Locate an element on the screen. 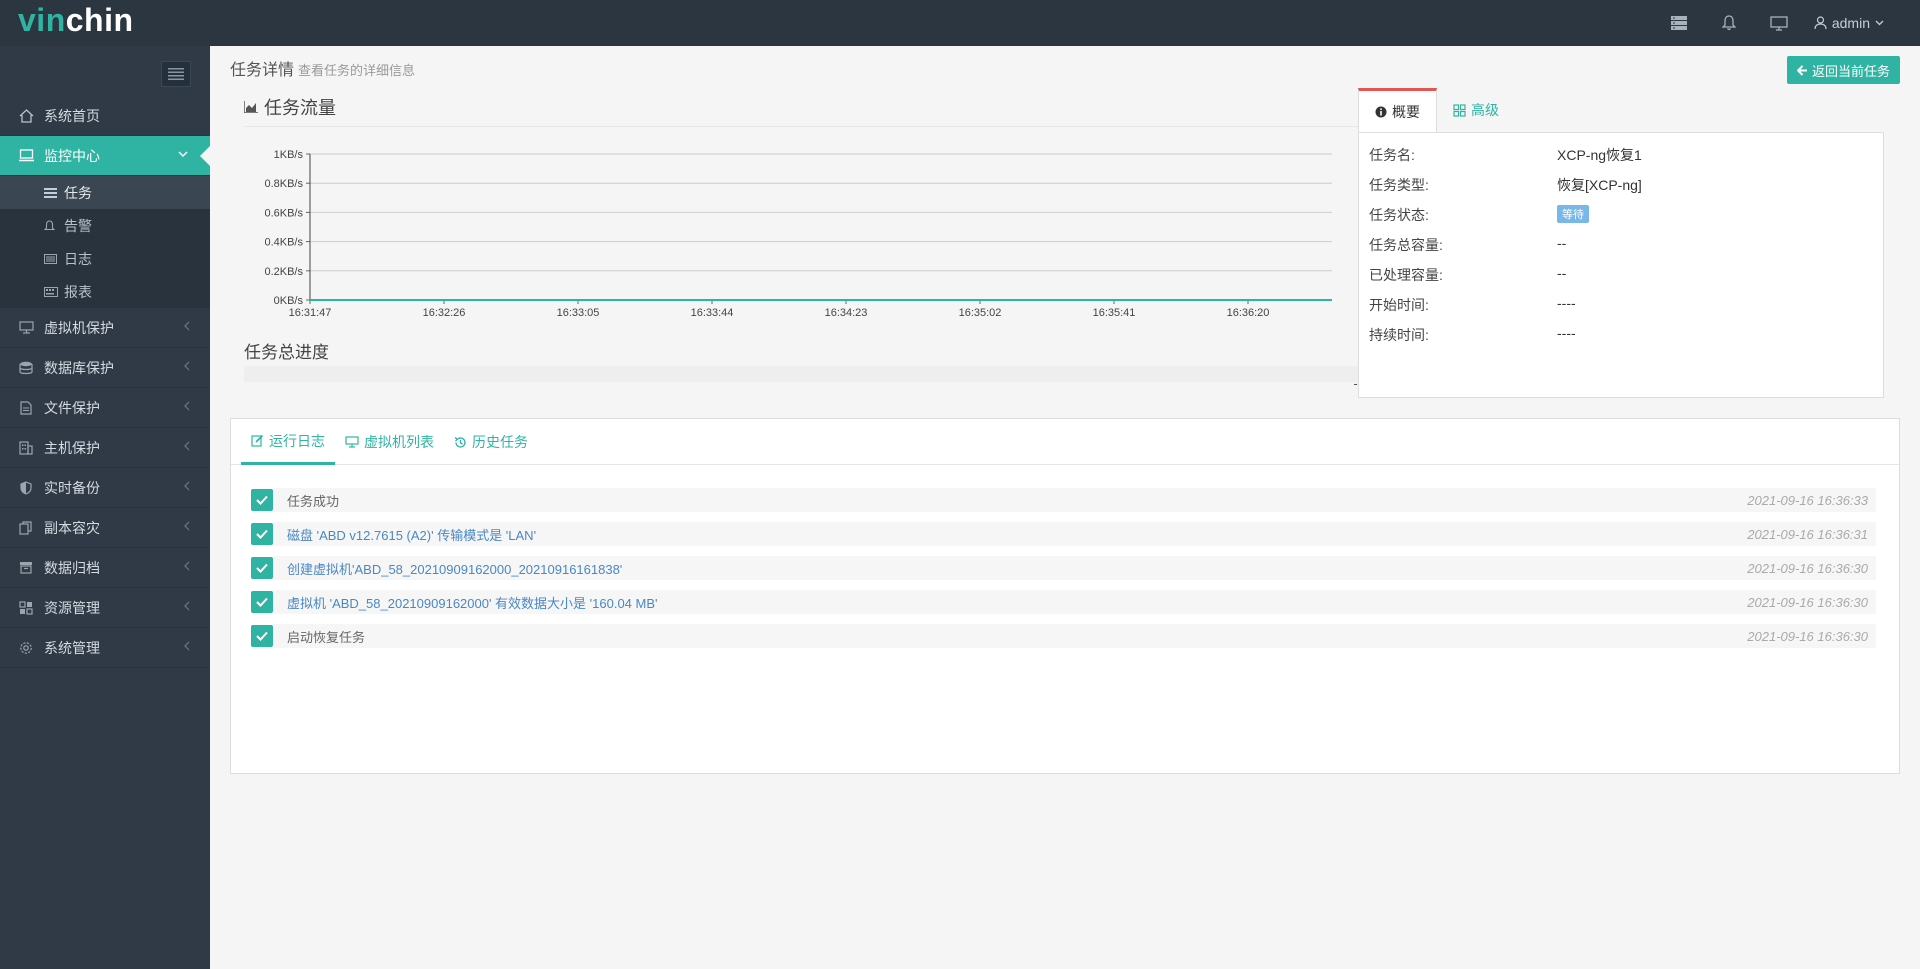  info-row-task-name: 任务名: XCP-ng恢复1 is located at coordinates (1619, 155).